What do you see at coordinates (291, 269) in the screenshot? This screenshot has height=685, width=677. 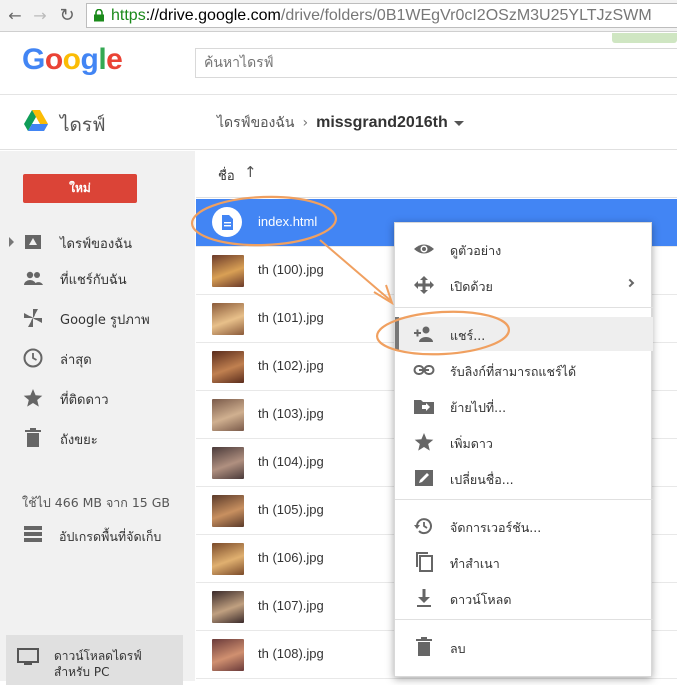 I see `file-name: th (100).jpg` at bounding box center [291, 269].